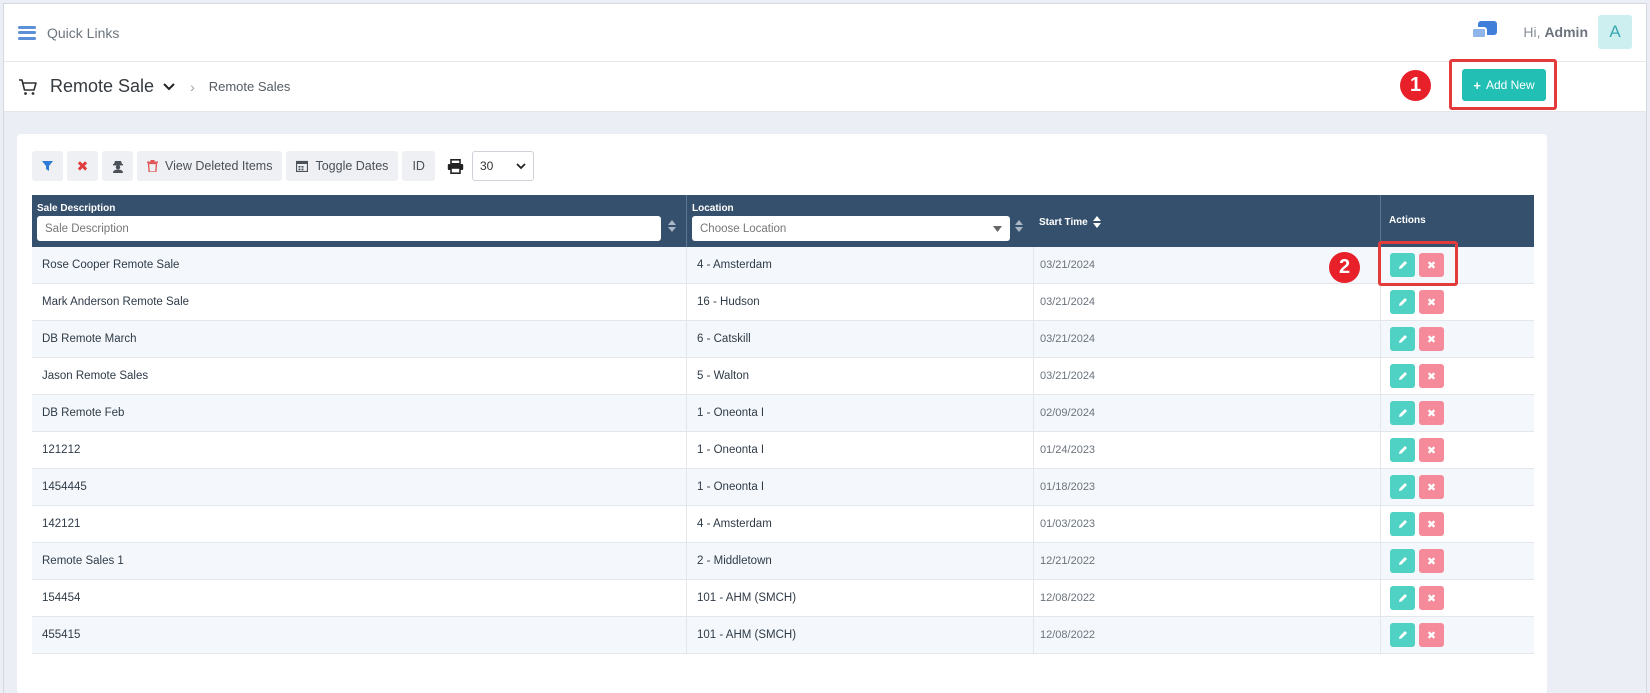 The width and height of the screenshot is (1650, 693). Describe the element at coordinates (83, 33) in the screenshot. I see `quick-links-label: Quick Links` at that location.